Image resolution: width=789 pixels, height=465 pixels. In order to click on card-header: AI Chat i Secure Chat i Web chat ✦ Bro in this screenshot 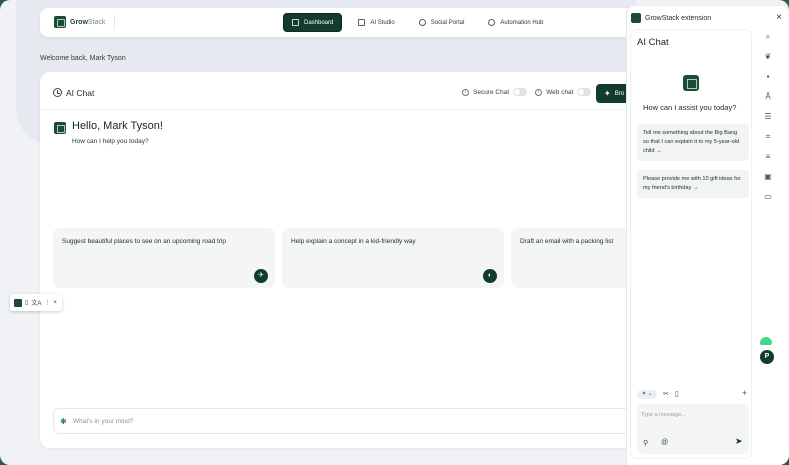, I will do `click(340, 91)`.